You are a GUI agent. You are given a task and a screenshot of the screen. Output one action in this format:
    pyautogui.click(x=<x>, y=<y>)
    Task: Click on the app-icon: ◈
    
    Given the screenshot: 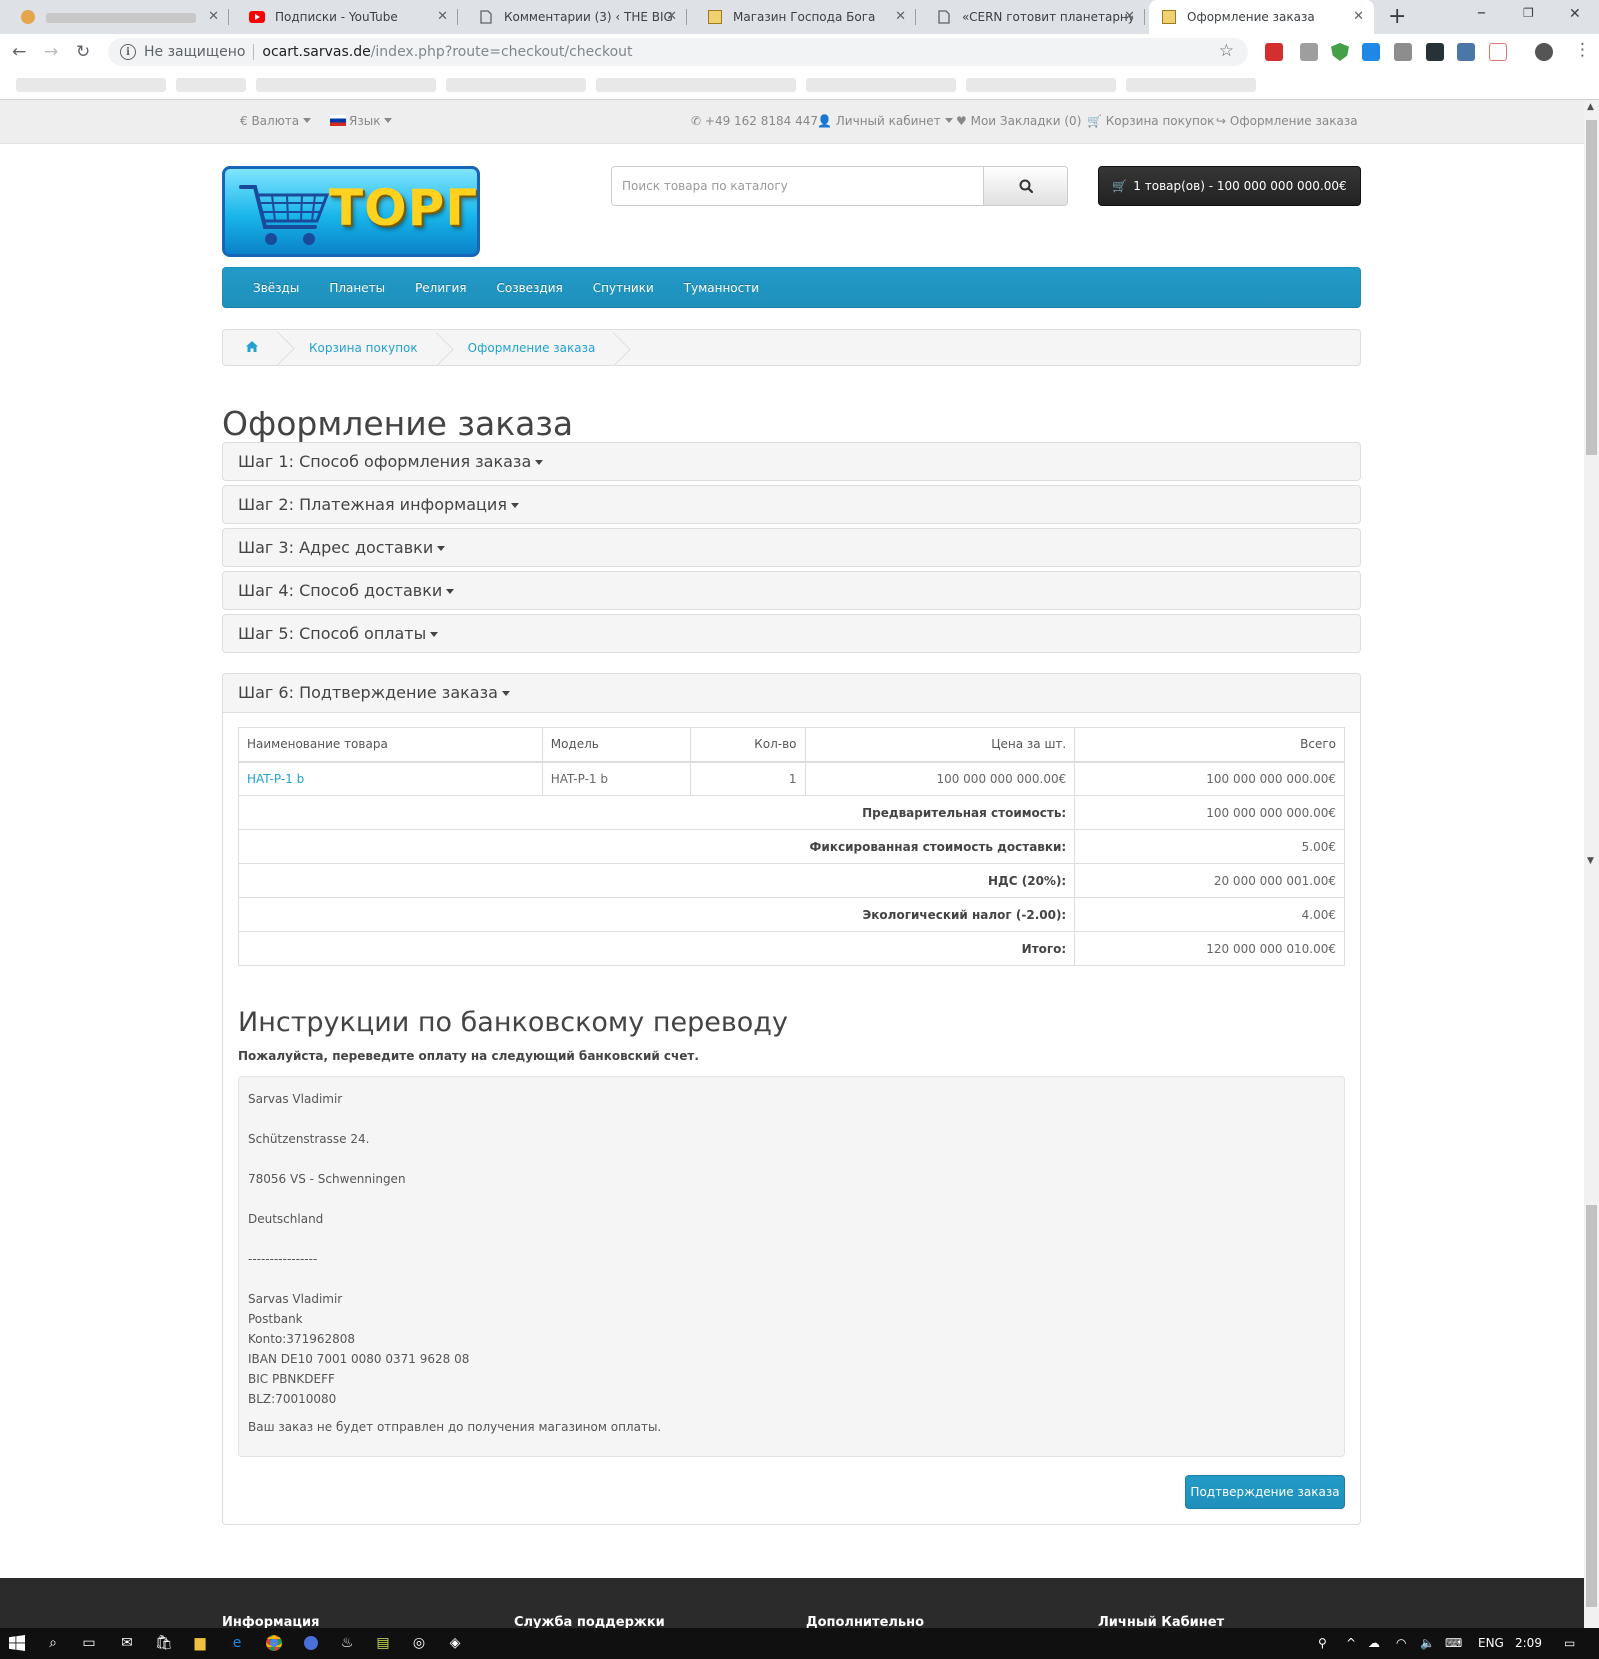 What is the action you would take?
    pyautogui.click(x=455, y=1643)
    